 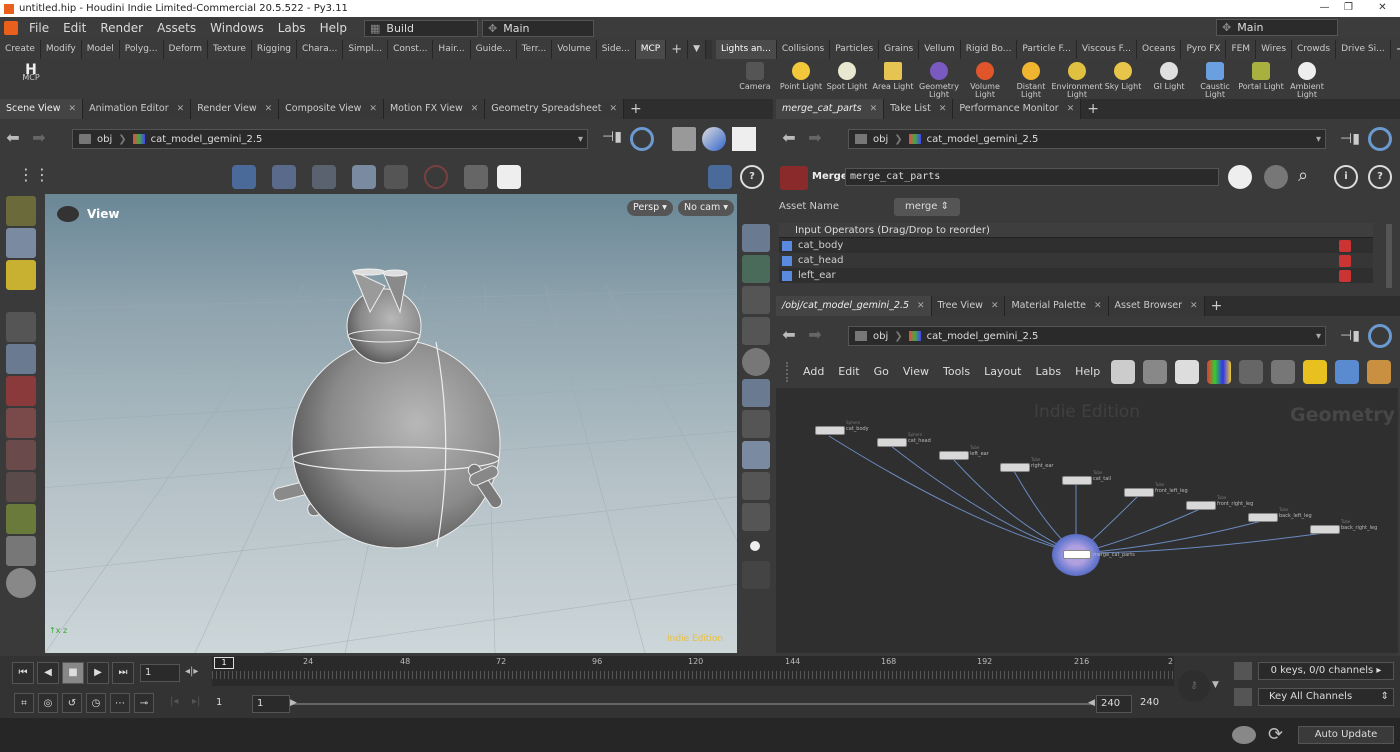 What do you see at coordinates (1347, 371) in the screenshot?
I see `background-image-icon` at bounding box center [1347, 371].